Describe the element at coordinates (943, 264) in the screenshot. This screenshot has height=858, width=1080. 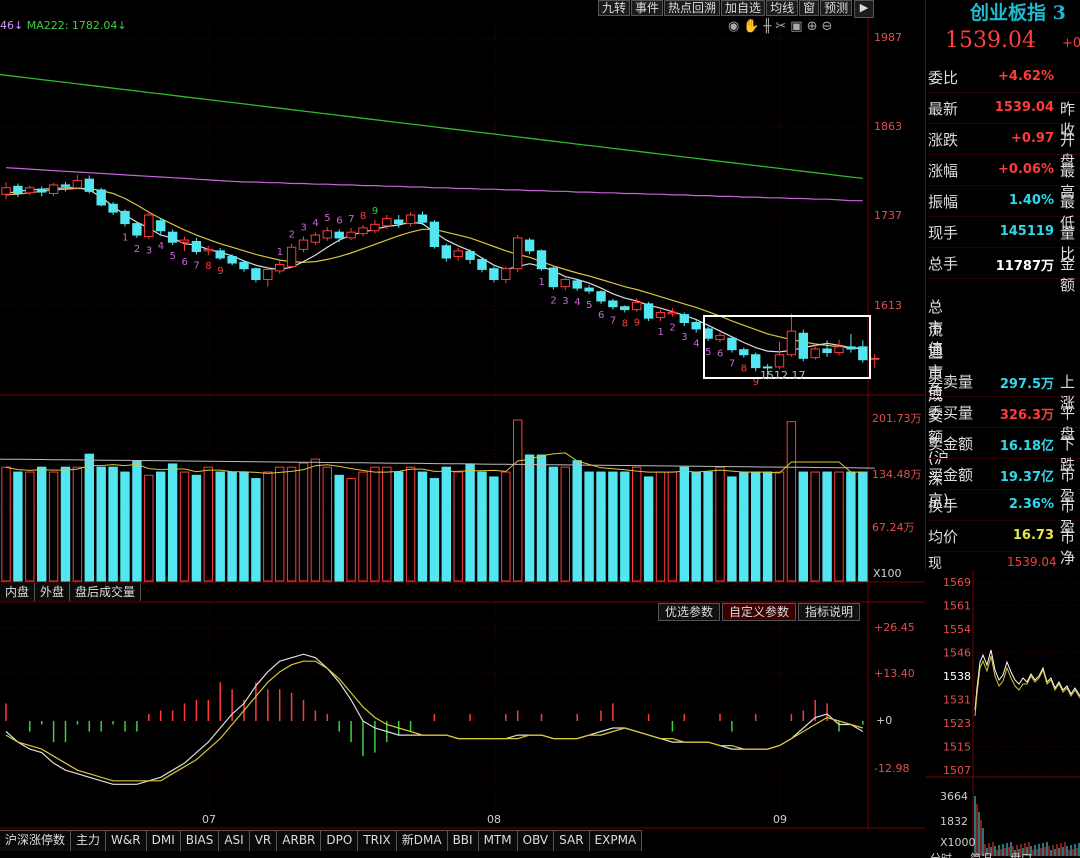
I see `quote-row-label: 总手` at that location.